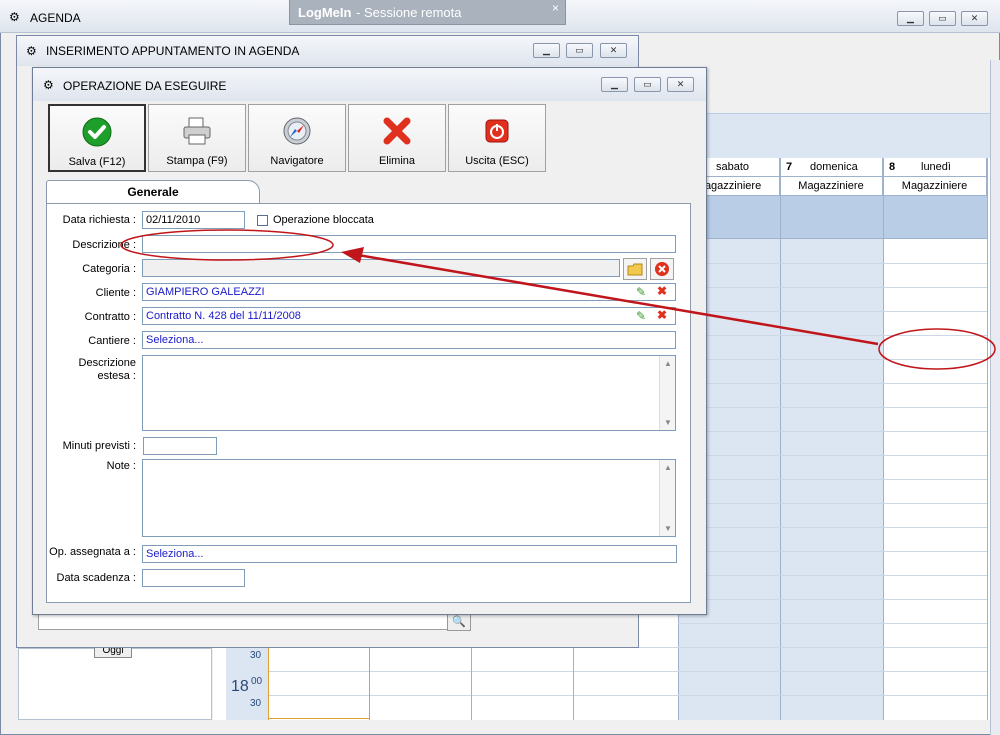 Image resolution: width=1000 pixels, height=735 pixels. What do you see at coordinates (618, 299) in the screenshot?
I see `annotation-arrow-line` at bounding box center [618, 299].